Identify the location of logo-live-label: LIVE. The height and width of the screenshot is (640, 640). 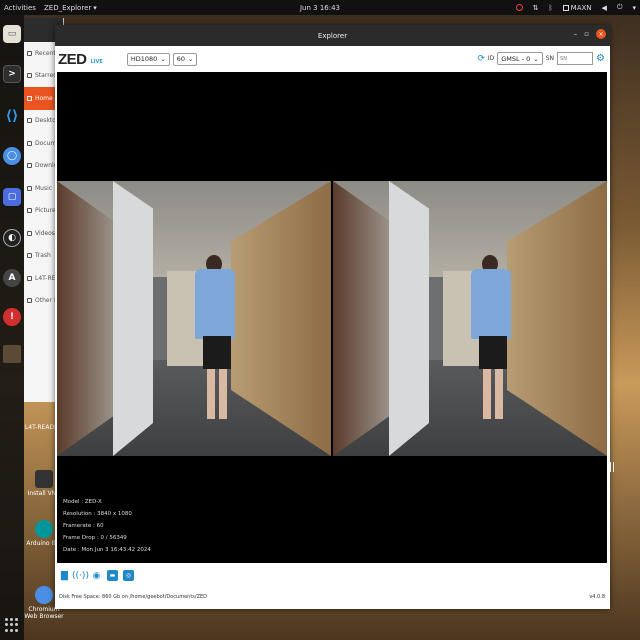
(96, 62).